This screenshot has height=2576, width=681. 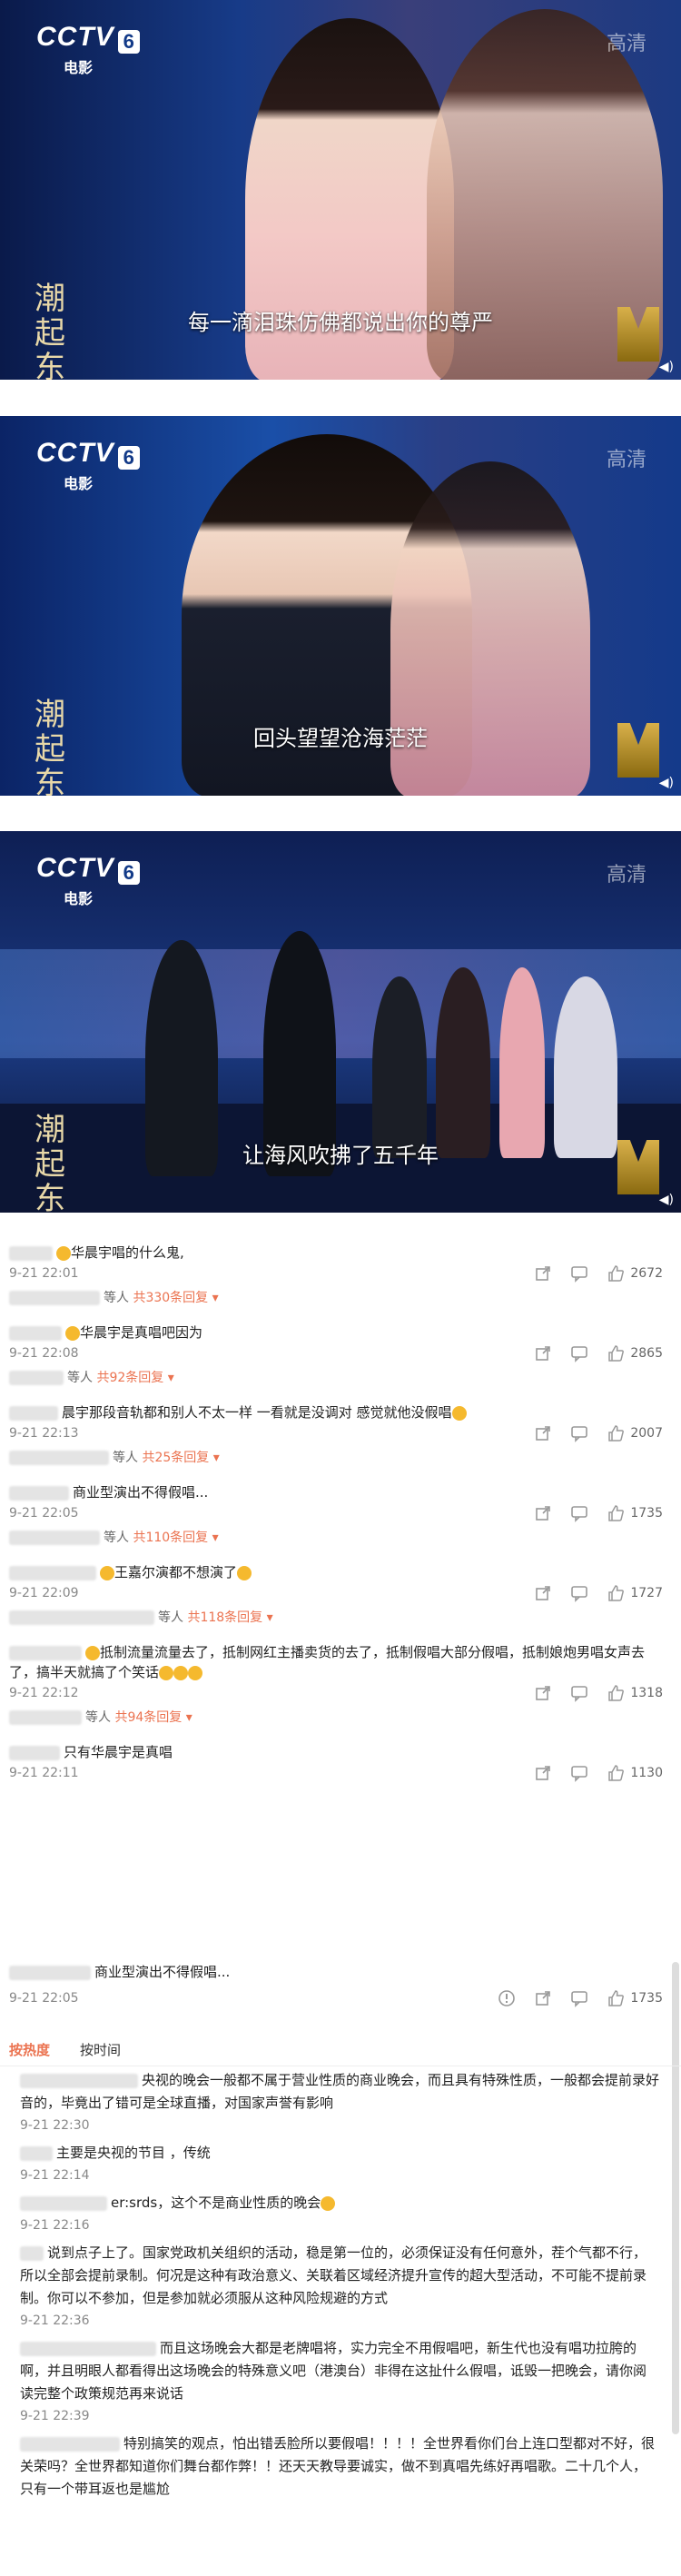 I want to click on comment-item: 华晨宇唱的什么鬼,, so click(x=340, y=1253).